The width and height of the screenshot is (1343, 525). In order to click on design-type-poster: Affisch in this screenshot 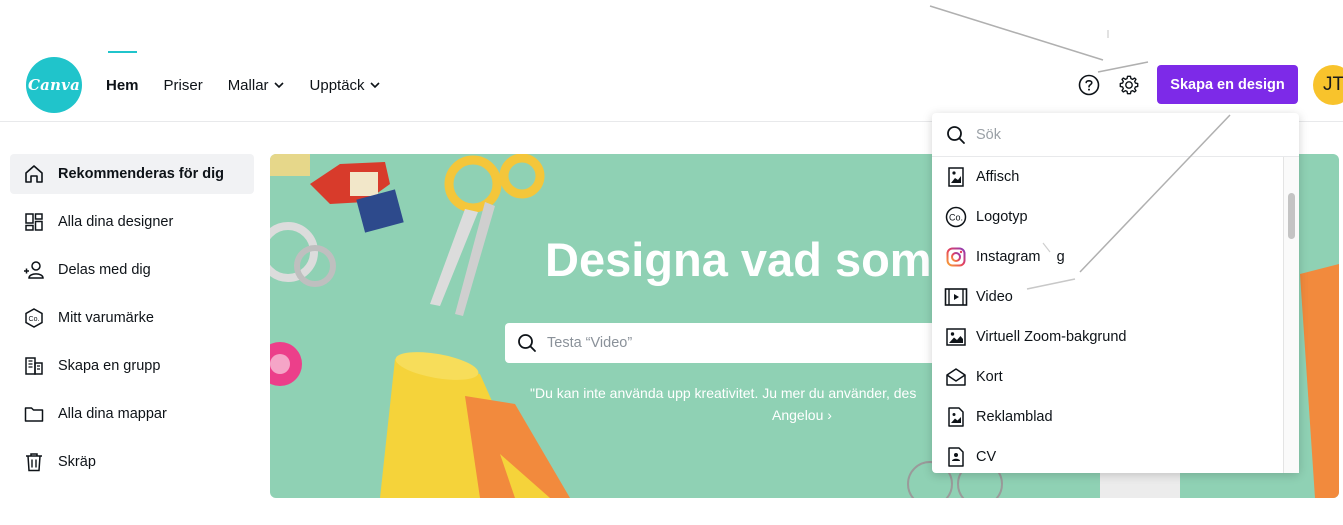, I will do `click(1108, 177)`.